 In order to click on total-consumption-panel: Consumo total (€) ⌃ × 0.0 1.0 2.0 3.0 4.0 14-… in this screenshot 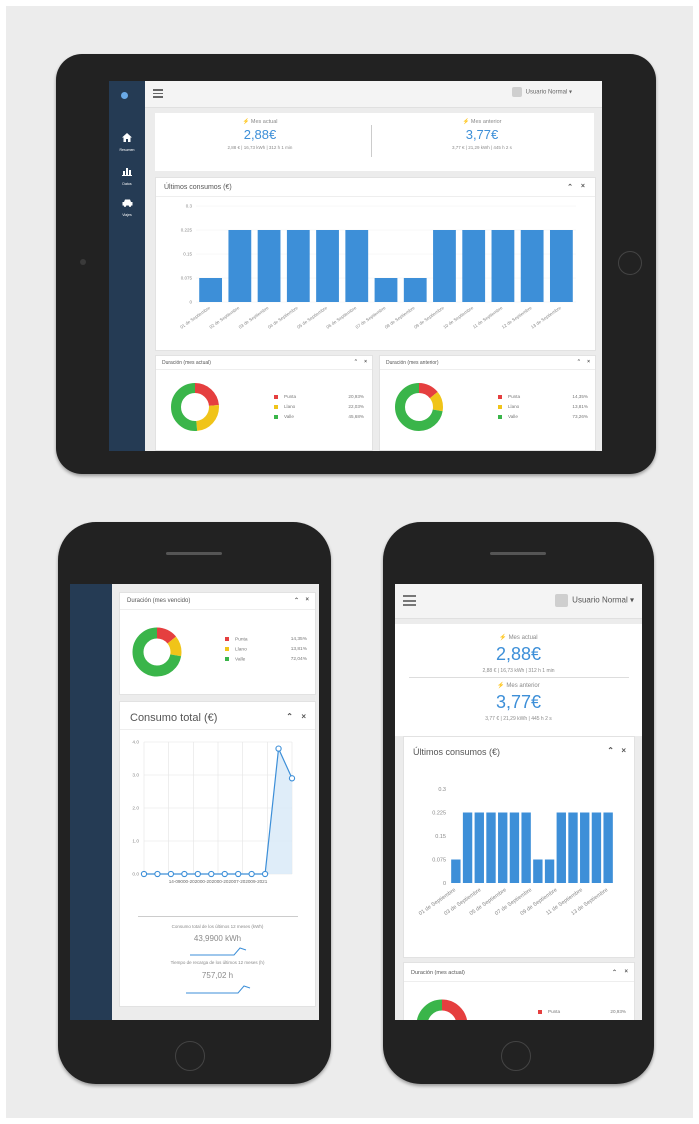, I will do `click(217, 854)`.